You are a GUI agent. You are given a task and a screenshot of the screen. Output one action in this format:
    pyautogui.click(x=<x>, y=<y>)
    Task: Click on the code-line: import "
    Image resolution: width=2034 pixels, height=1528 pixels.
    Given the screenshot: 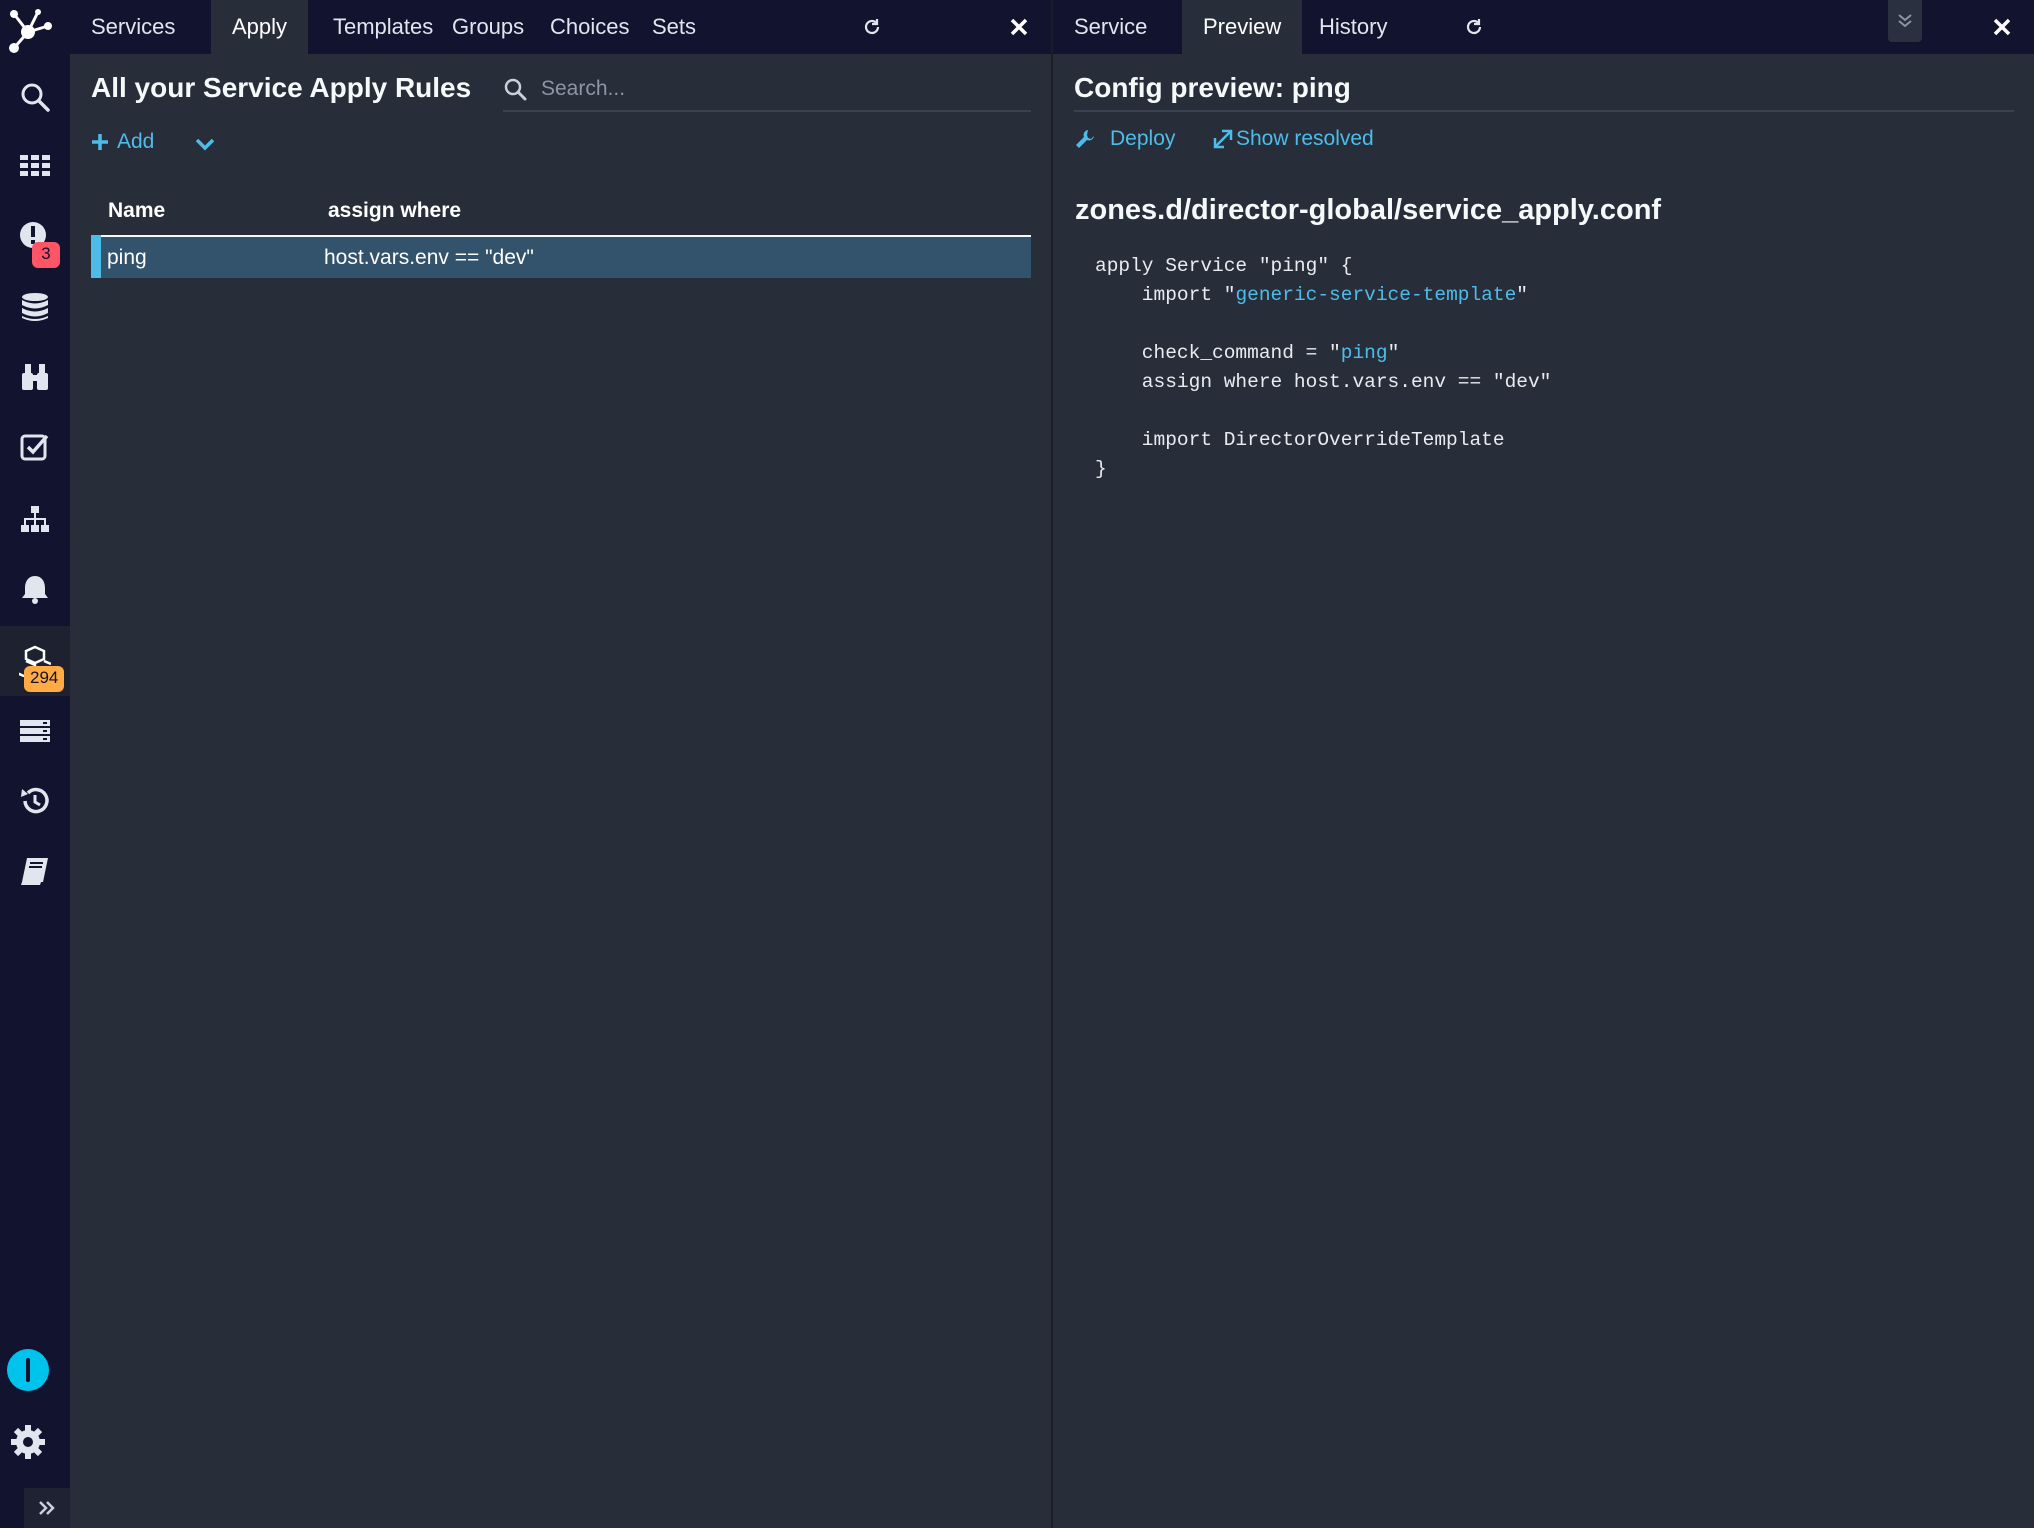 What is the action you would take?
    pyautogui.click(x=1165, y=295)
    